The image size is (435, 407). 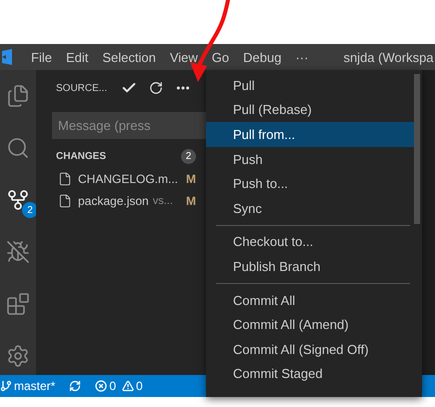 I want to click on file-name: package.json, so click(x=113, y=201).